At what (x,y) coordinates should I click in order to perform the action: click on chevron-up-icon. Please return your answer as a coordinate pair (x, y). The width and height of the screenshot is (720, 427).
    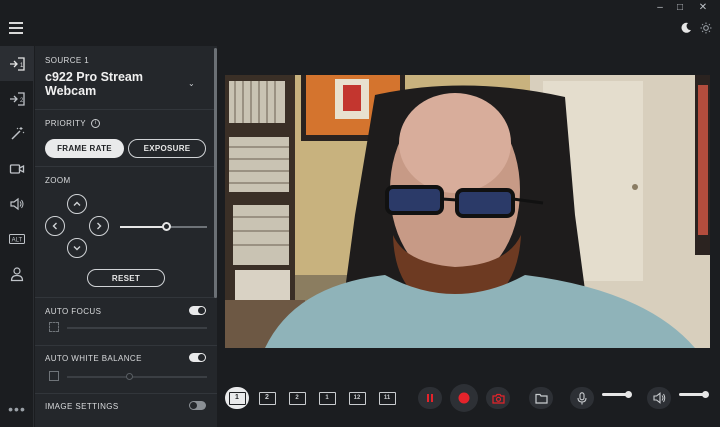
    Looking at the image, I should click on (77, 203).